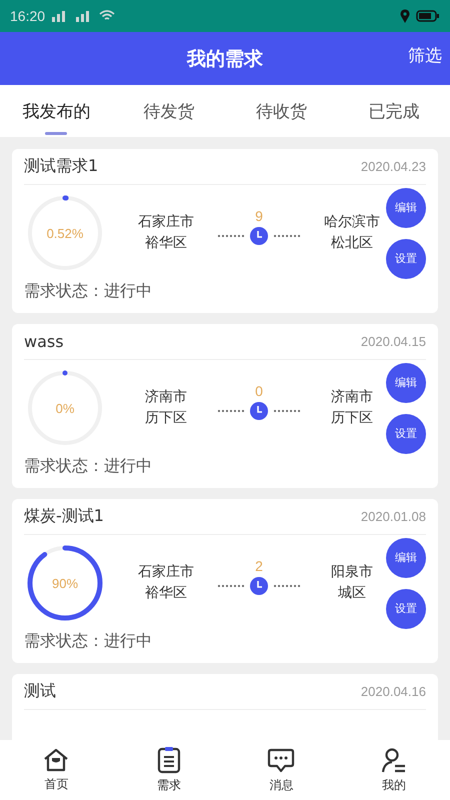 The image size is (450, 800). What do you see at coordinates (394, 111) in the screenshot?
I see `tab: 已完成` at bounding box center [394, 111].